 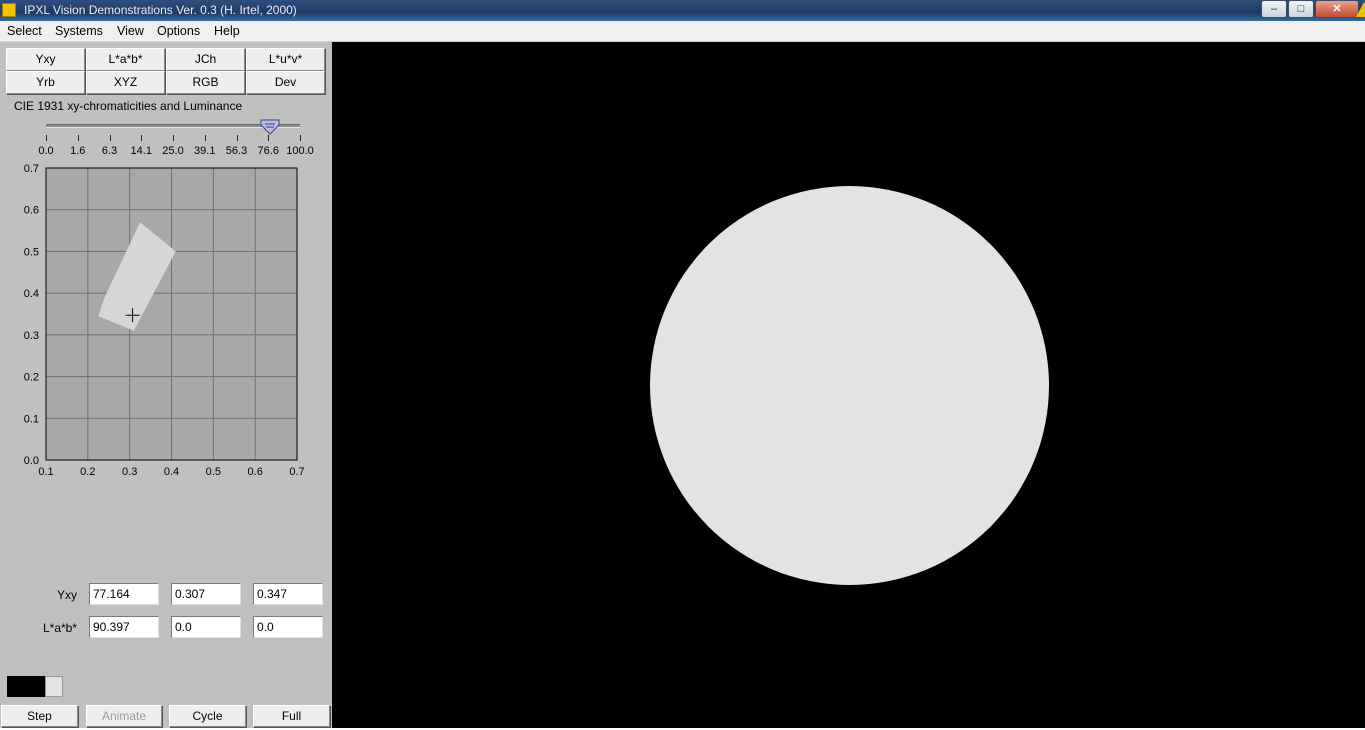 What do you see at coordinates (31, 169) in the screenshot?
I see `y-tick-label: 0.7` at bounding box center [31, 169].